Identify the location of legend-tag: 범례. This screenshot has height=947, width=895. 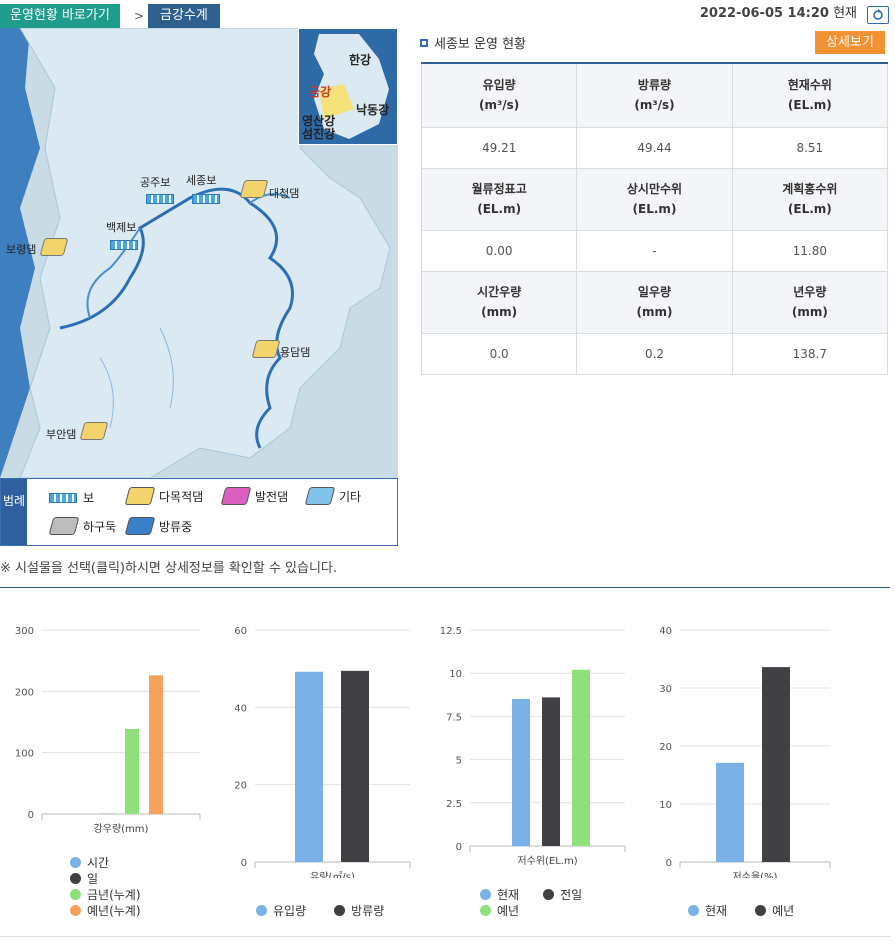
(14, 512).